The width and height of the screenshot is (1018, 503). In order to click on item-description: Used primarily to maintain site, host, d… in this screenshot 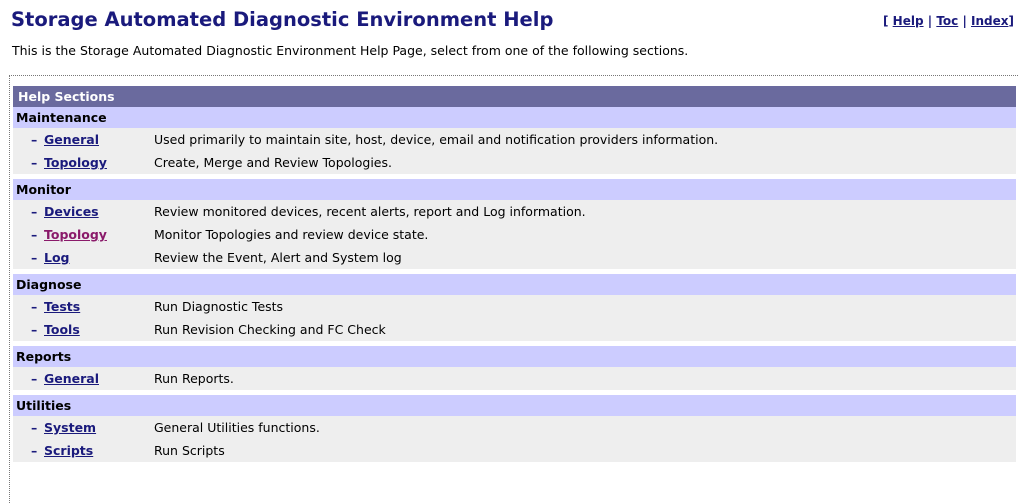, I will do `click(436, 139)`.